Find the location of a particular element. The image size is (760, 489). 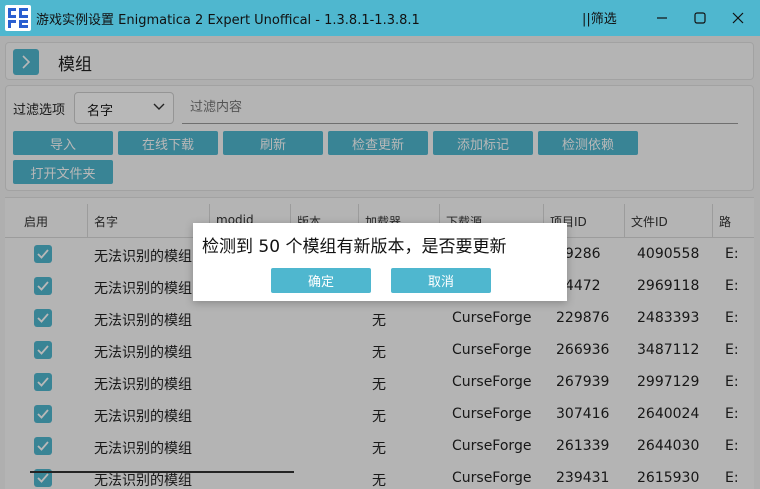

app-icon is located at coordinates (18, 18).